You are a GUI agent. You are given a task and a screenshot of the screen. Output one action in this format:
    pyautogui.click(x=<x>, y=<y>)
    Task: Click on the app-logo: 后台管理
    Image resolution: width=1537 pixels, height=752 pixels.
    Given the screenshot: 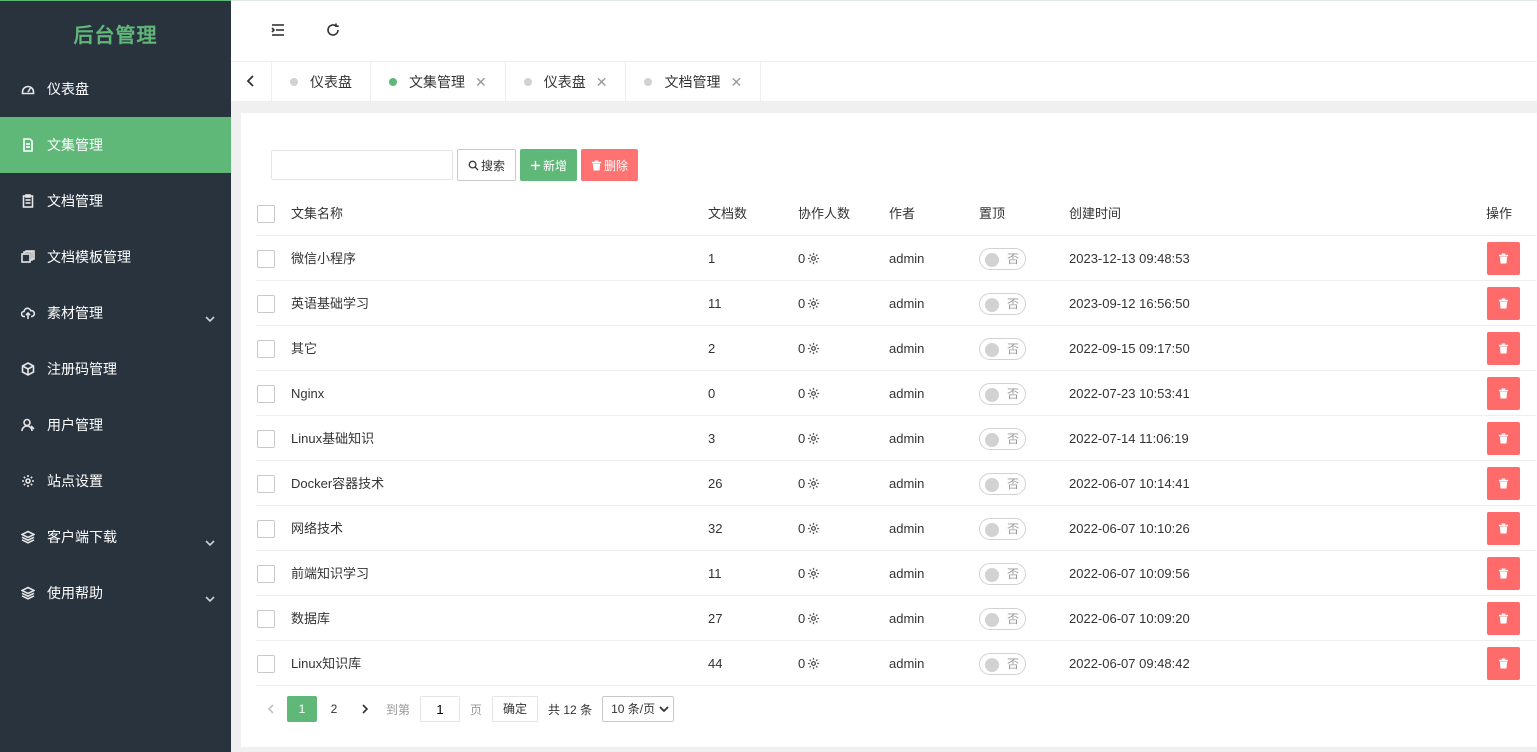 What is the action you would take?
    pyautogui.click(x=115, y=36)
    